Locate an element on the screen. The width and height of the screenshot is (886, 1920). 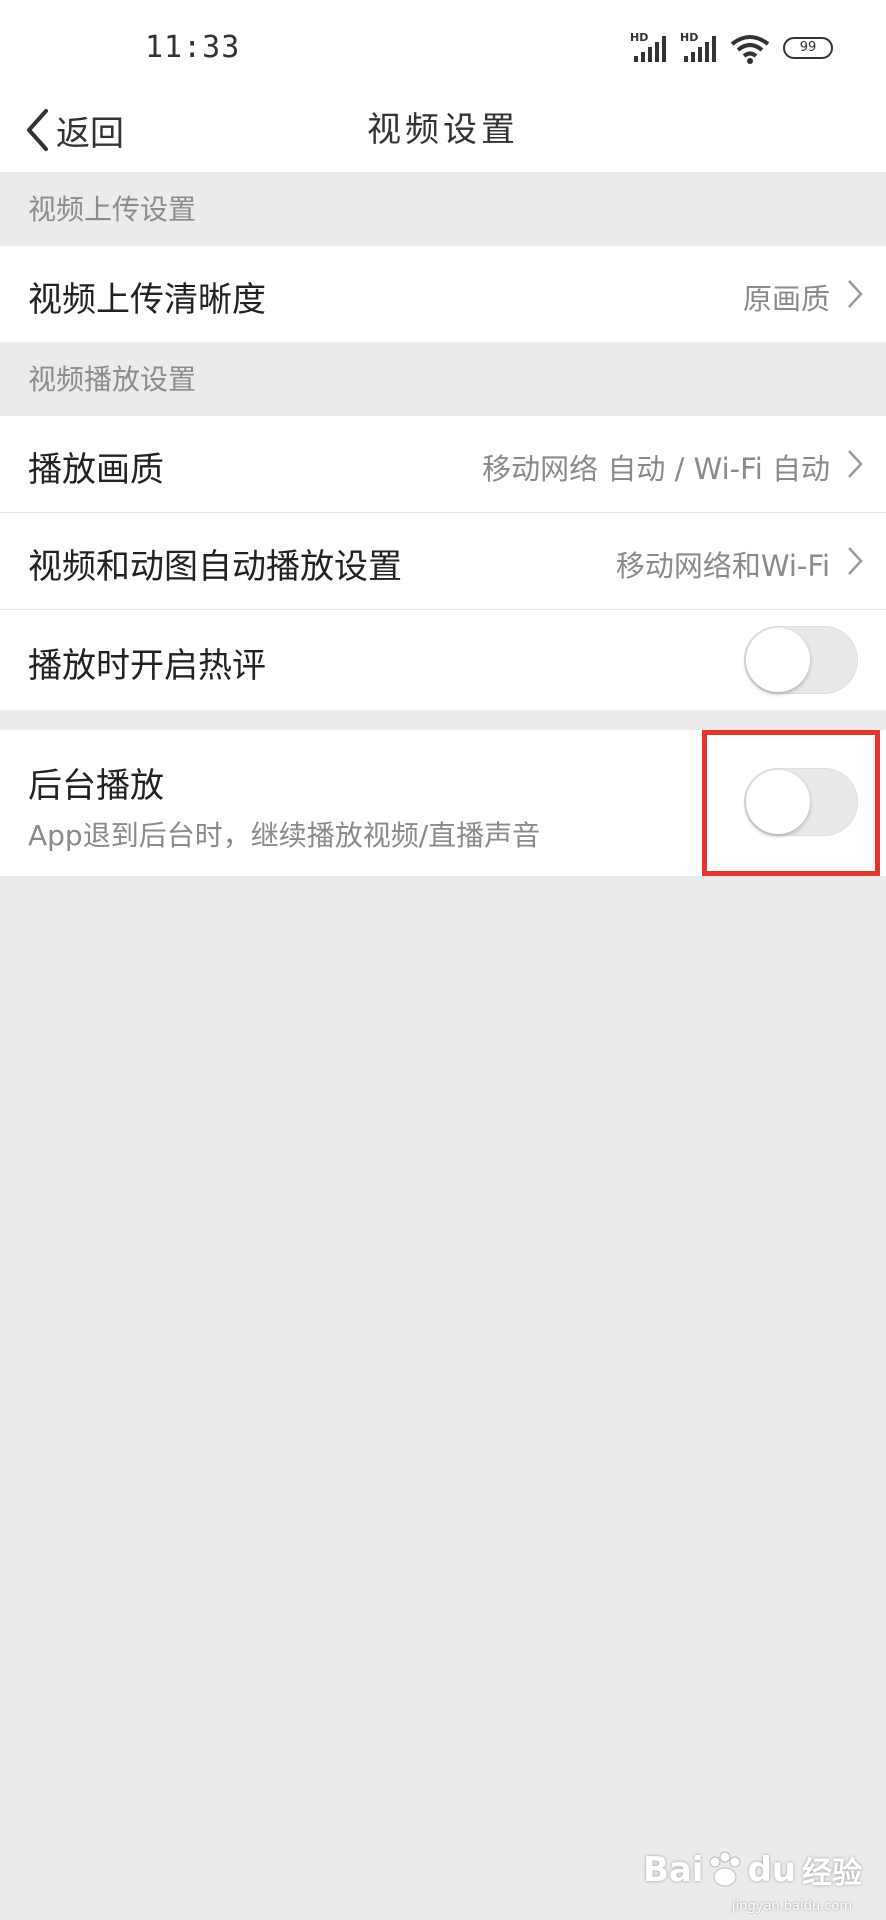
baidu-watermark: Bai du 经验 is located at coordinates (752, 1870).